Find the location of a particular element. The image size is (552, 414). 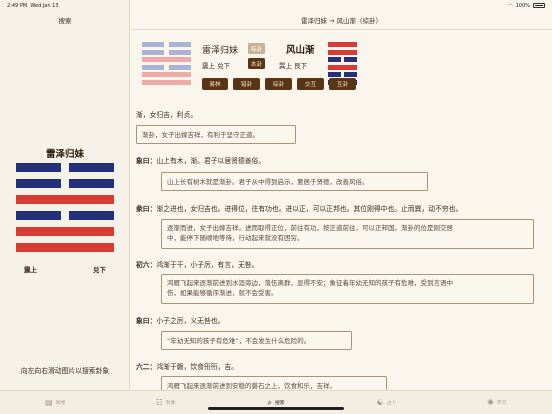

hexagram-name: 雷泽归妹 is located at coordinates (64, 154).